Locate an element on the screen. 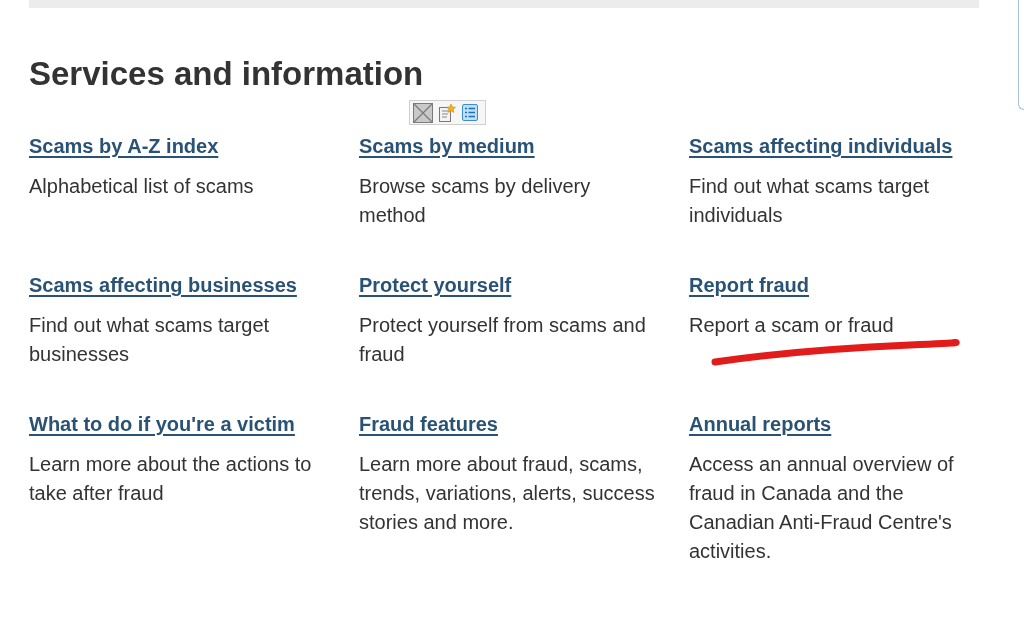 Image resolution: width=1024 pixels, height=625 pixels. service-link: Protect yourself is located at coordinates (435, 285).